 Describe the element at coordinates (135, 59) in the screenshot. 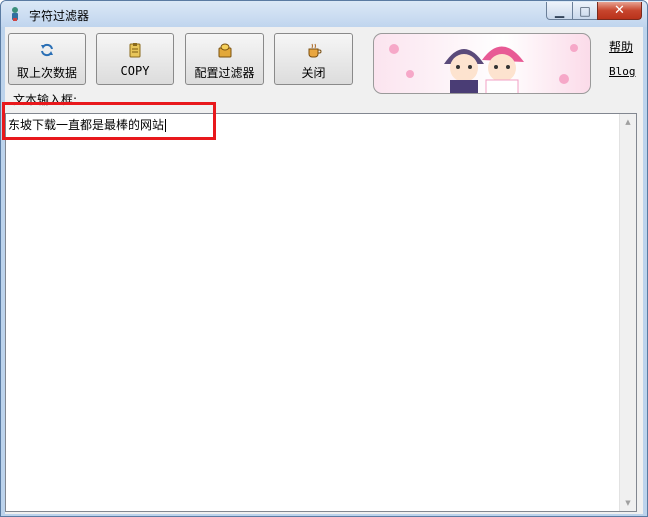

I see `copy-button: COPY` at that location.